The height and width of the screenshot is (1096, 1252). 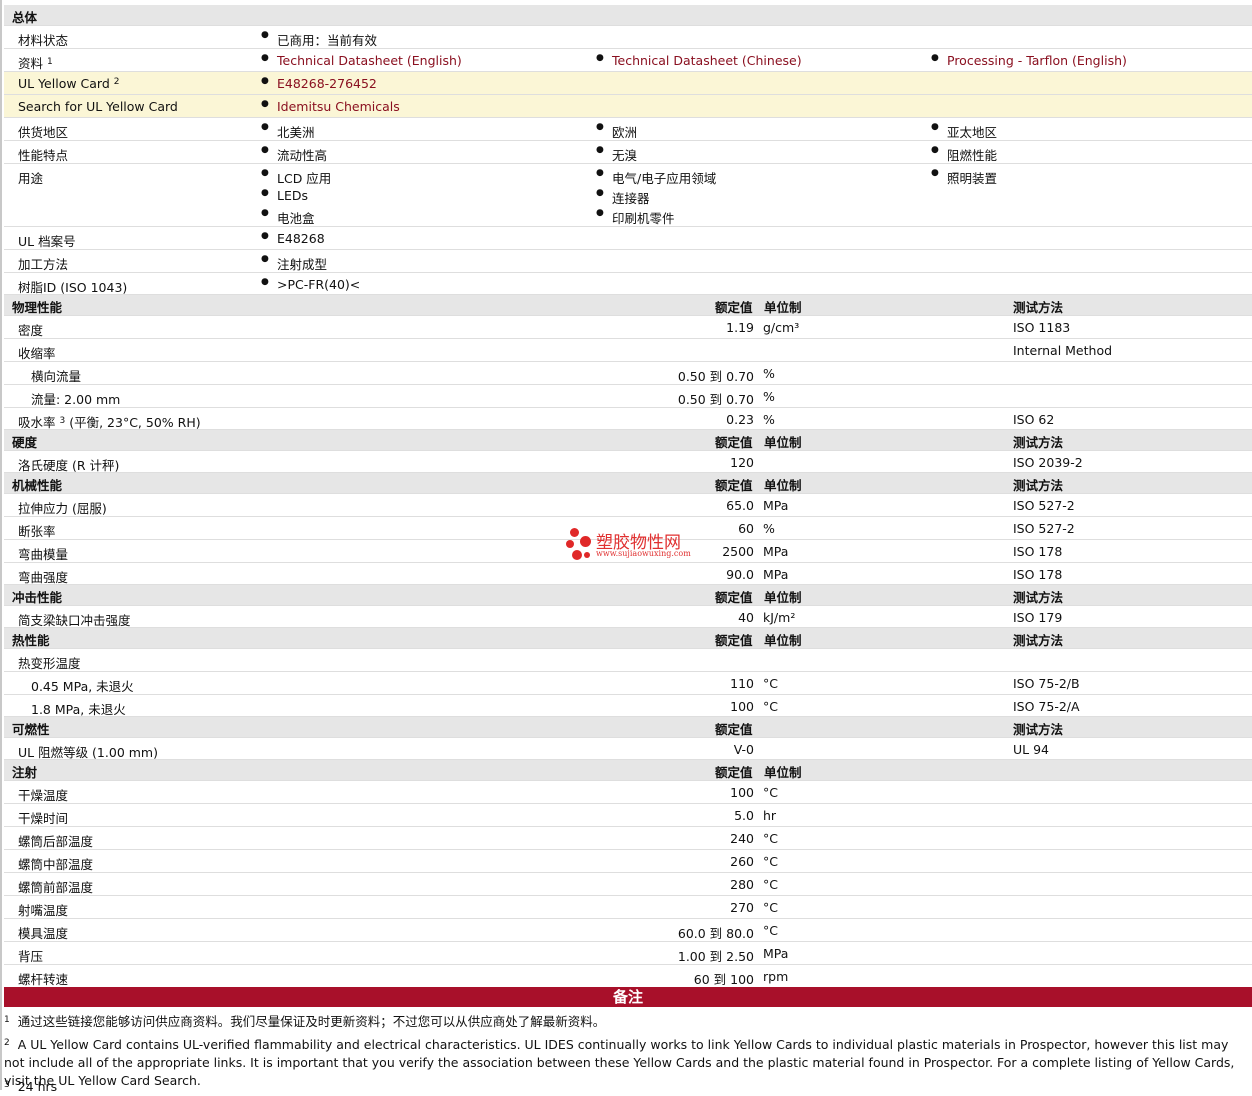 What do you see at coordinates (25, 17) in the screenshot?
I see `section-title: 总体` at bounding box center [25, 17].